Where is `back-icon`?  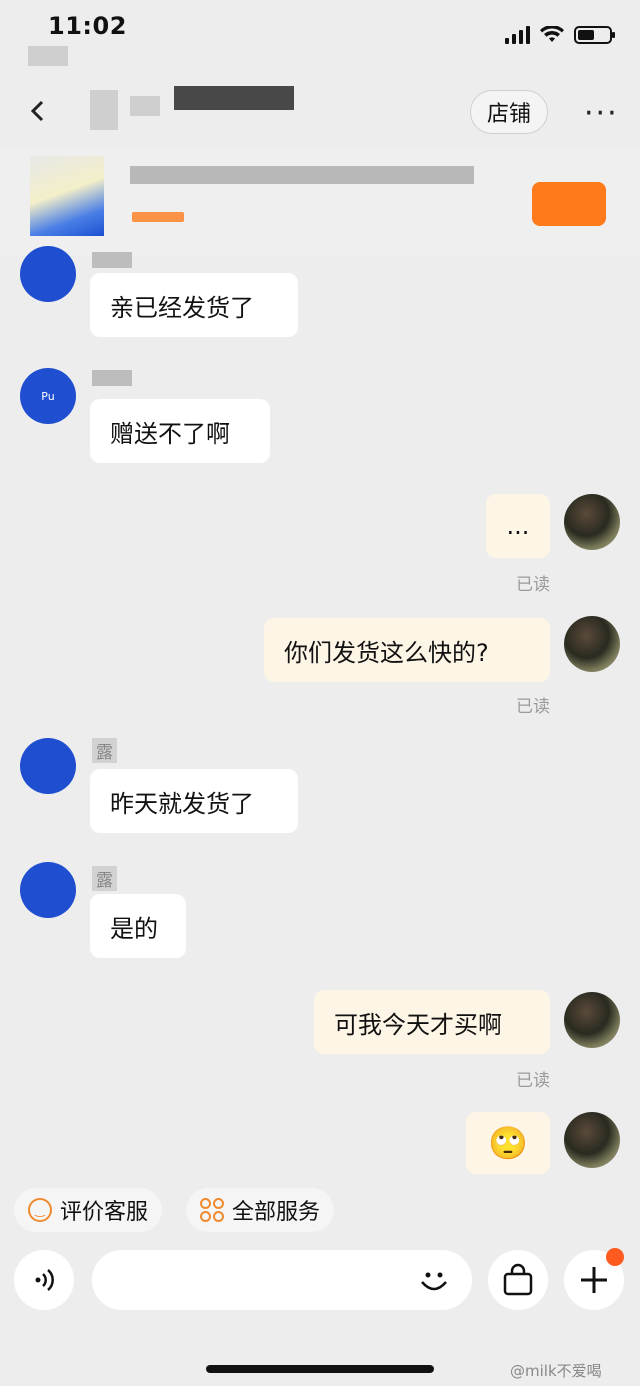 back-icon is located at coordinates (38, 111).